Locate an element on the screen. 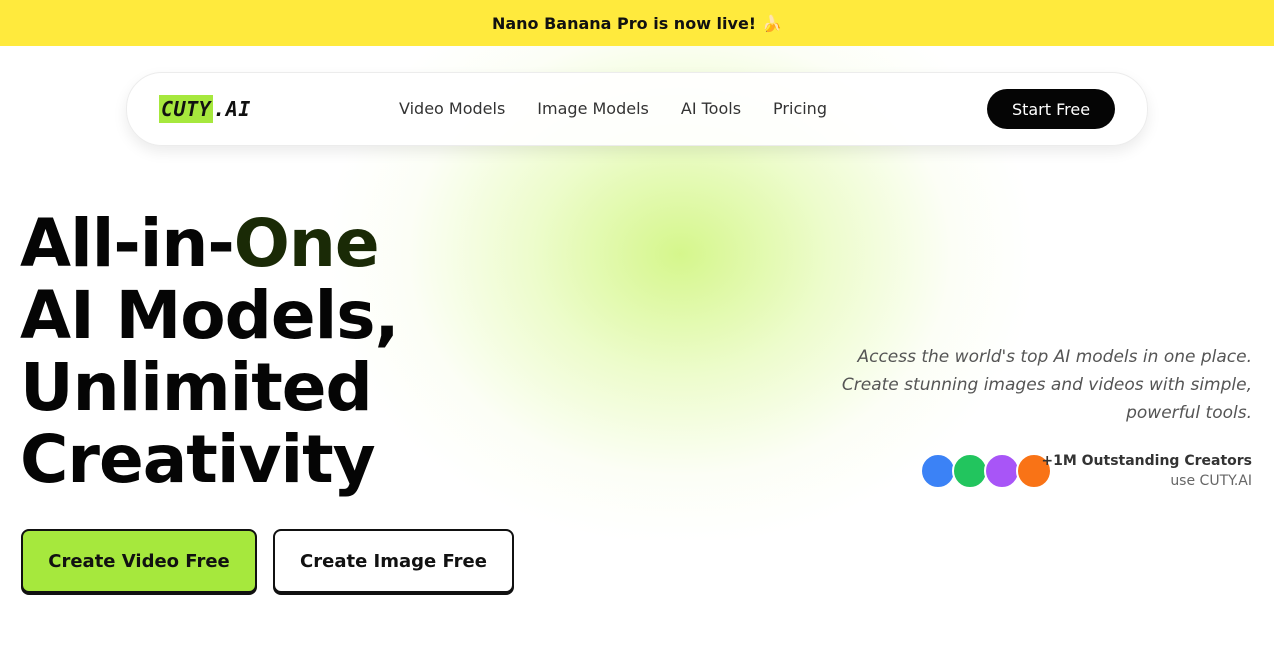 The height and width of the screenshot is (652, 1274). nav-link-ai-tools: AI Tools is located at coordinates (711, 109).